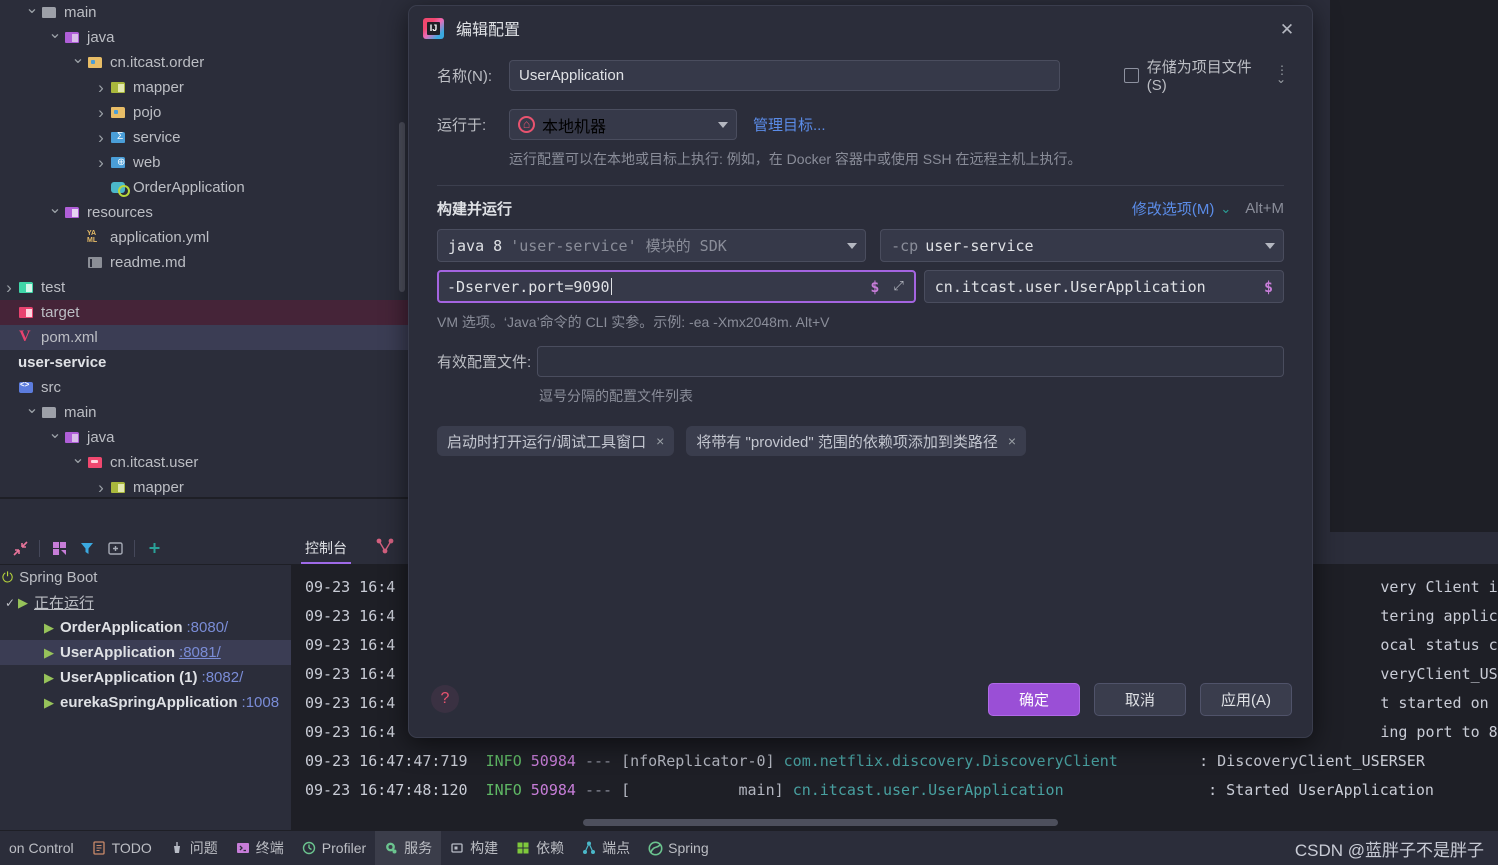 The image size is (1498, 865). I want to click on chevron-down-icon-classpath, so click(1270, 245).